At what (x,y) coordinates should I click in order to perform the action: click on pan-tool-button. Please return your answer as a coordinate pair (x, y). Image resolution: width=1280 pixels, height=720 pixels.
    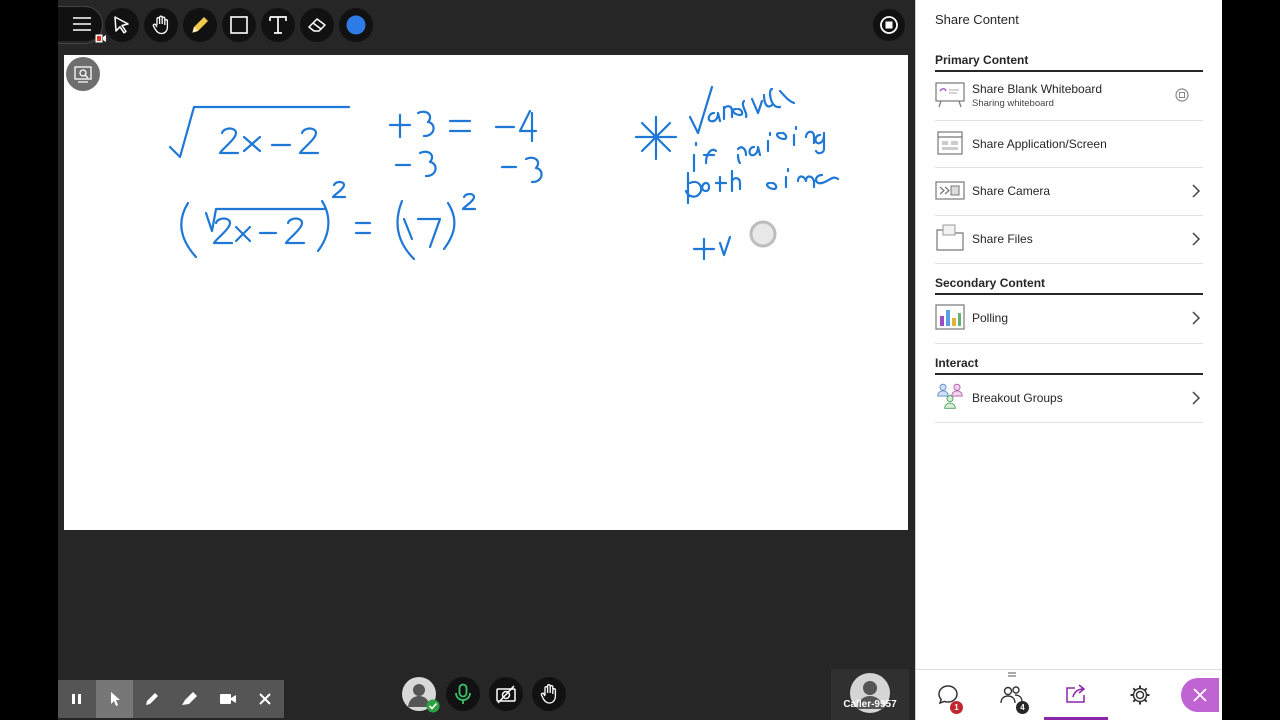
    Looking at the image, I should click on (161, 25).